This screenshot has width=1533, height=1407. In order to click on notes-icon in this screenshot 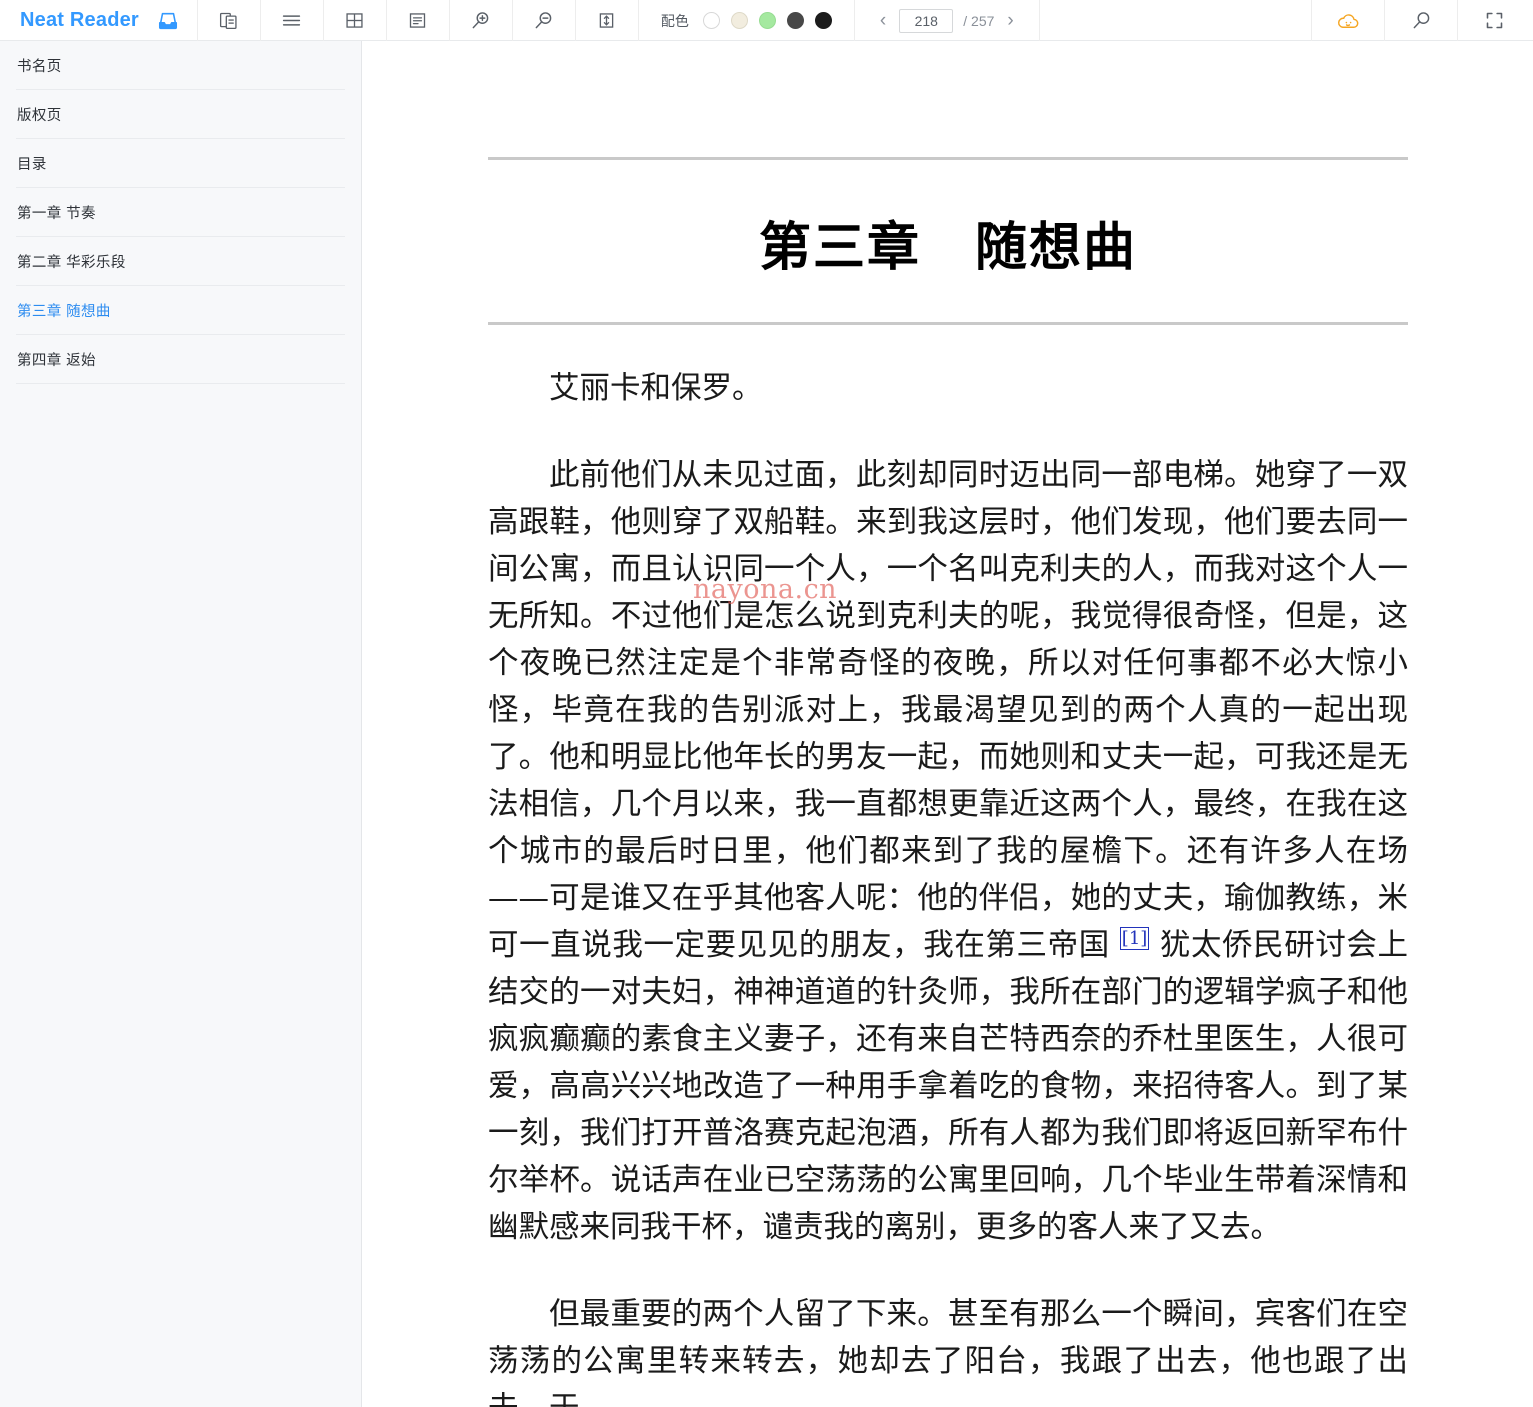, I will do `click(418, 21)`.